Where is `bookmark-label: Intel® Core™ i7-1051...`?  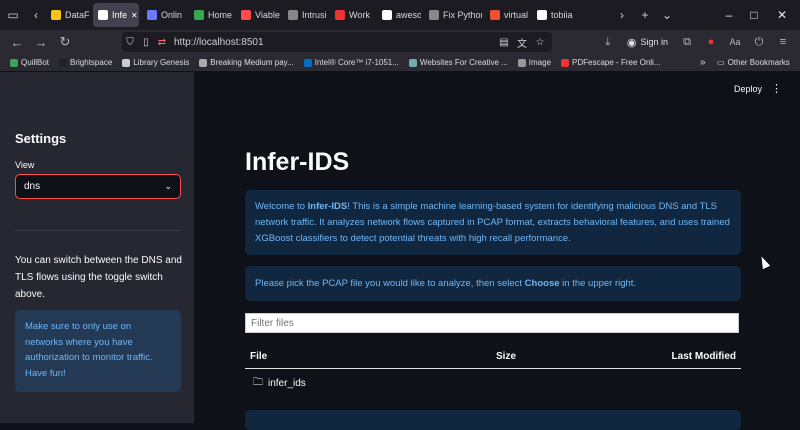
bookmark-label: Intel® Core™ i7-1051... is located at coordinates (356, 62).